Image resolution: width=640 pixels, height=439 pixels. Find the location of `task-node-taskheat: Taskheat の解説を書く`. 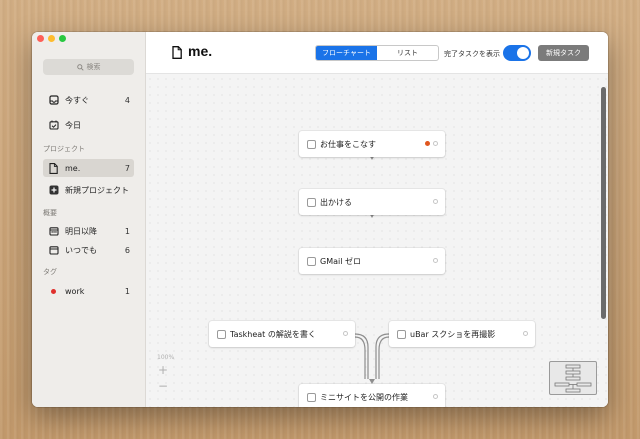

task-node-taskheat: Taskheat の解説を書く is located at coordinates (282, 334).